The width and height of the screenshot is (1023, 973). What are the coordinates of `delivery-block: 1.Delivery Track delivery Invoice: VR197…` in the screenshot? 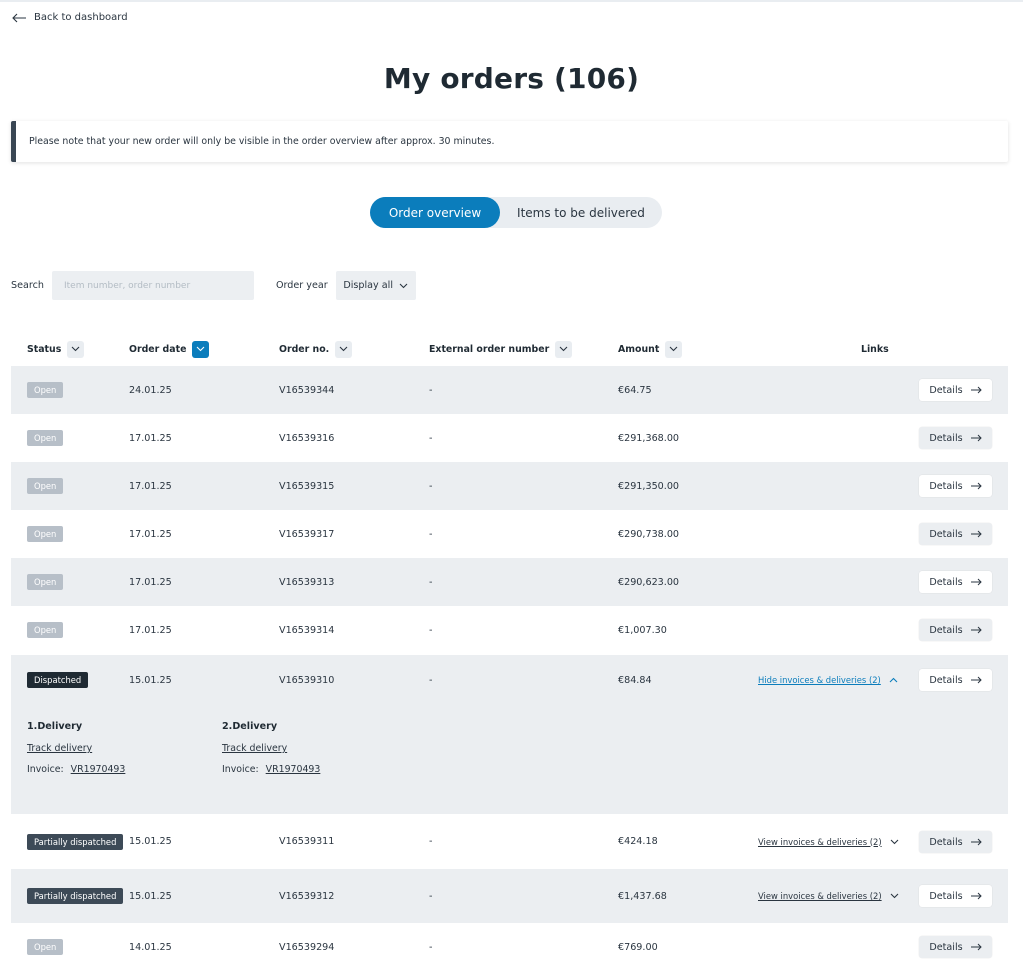 It's located at (117, 748).